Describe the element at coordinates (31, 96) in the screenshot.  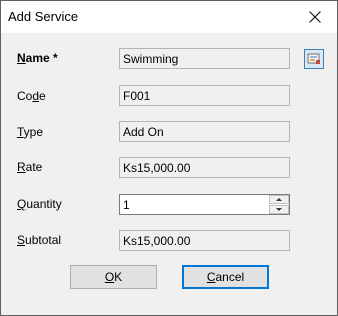
I see `code-label: Code` at that location.